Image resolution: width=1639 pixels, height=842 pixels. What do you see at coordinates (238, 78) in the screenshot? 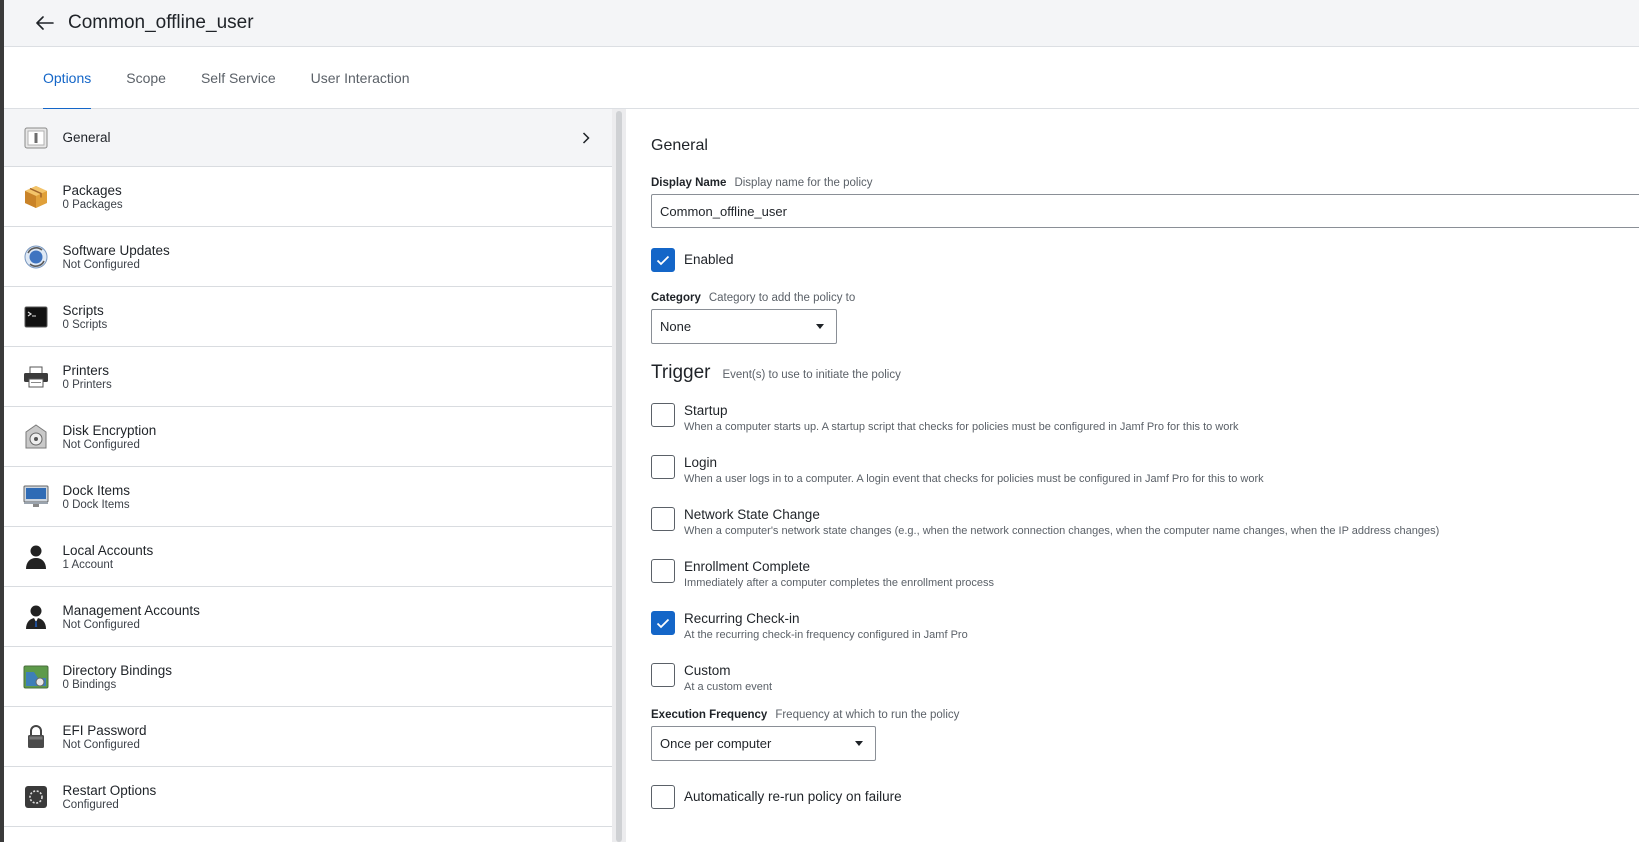
I see `tab-self-service: Self Service` at bounding box center [238, 78].